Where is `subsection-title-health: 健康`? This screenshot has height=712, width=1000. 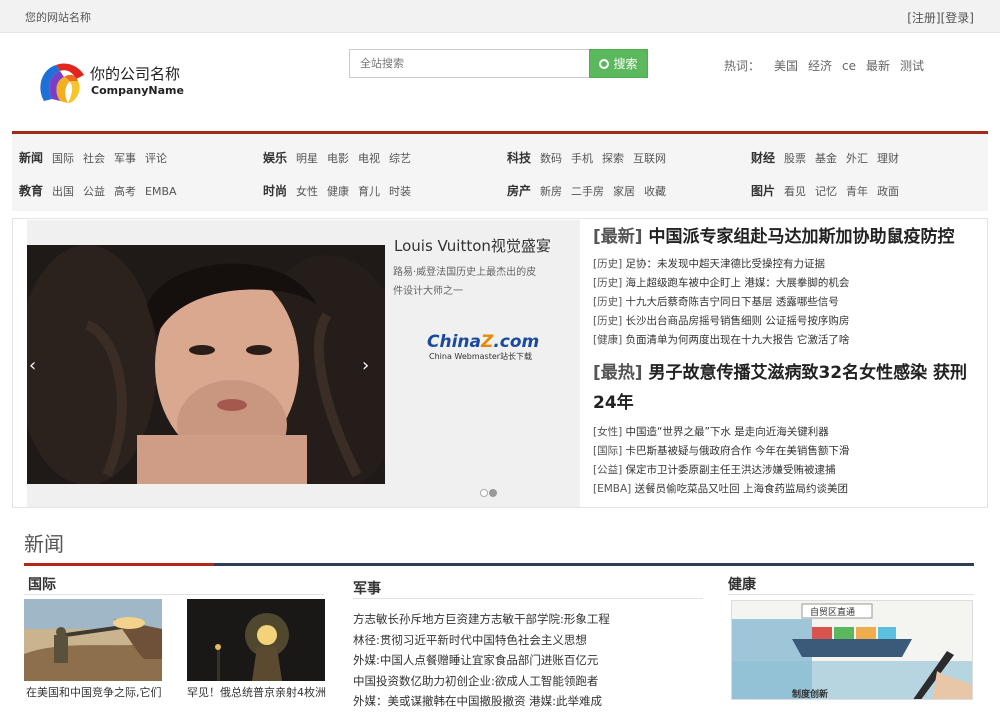 subsection-title-health: 健康 is located at coordinates (742, 584).